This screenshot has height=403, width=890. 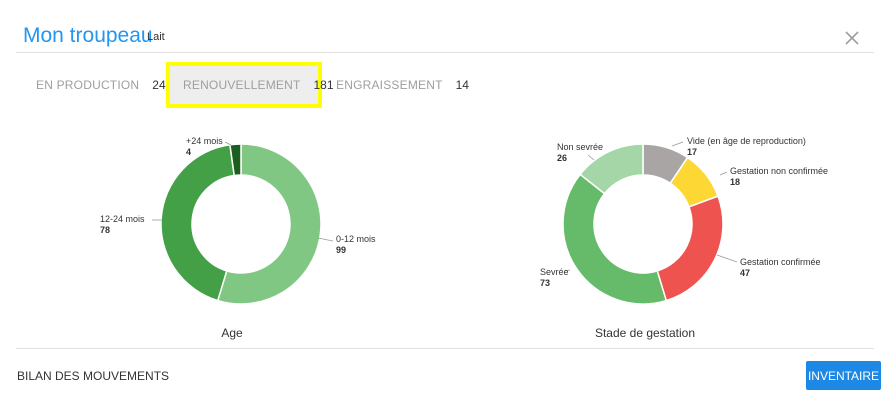 What do you see at coordinates (156, 37) in the screenshot?
I see `page-subtitle: Lait` at bounding box center [156, 37].